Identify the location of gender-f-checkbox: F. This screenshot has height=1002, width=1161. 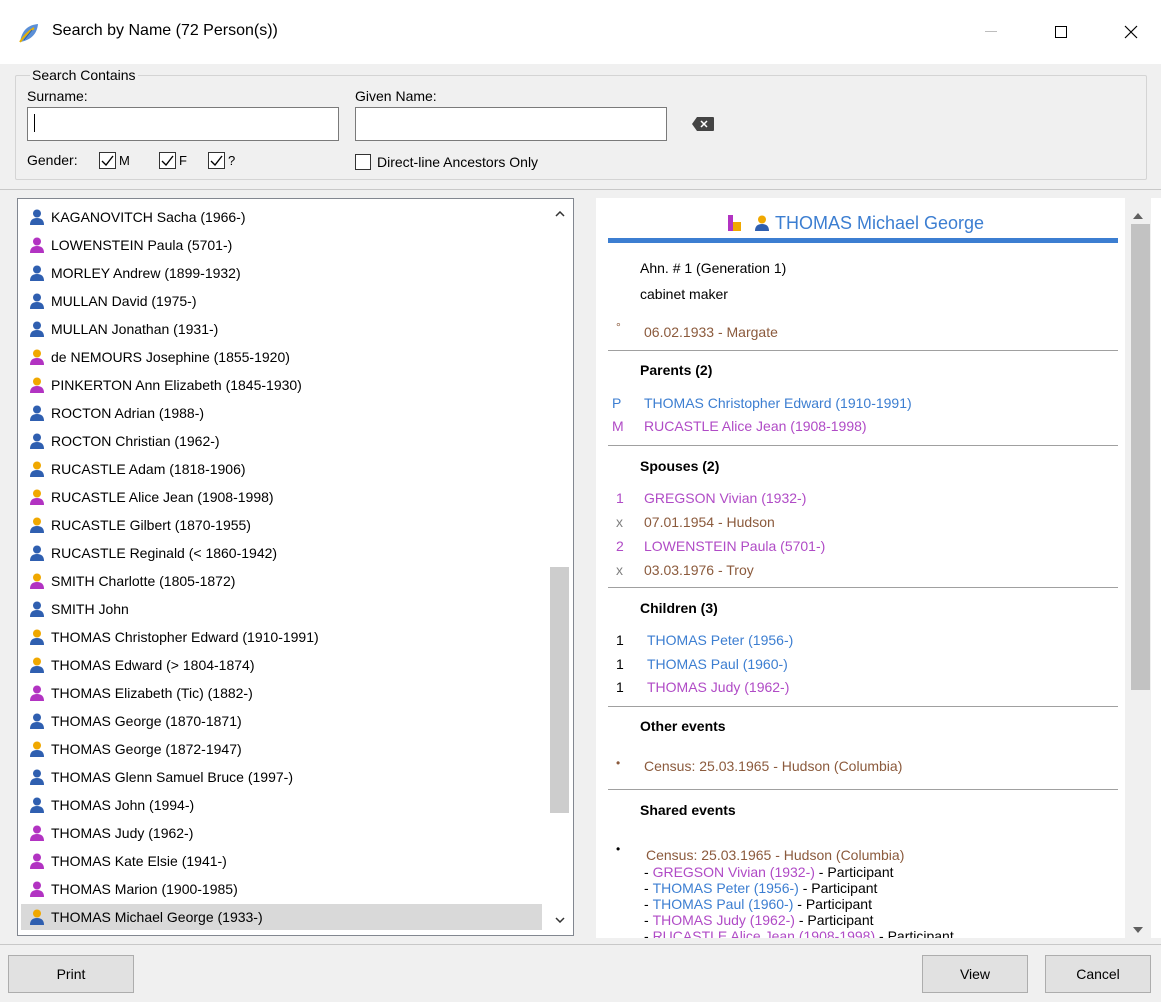
(173, 160).